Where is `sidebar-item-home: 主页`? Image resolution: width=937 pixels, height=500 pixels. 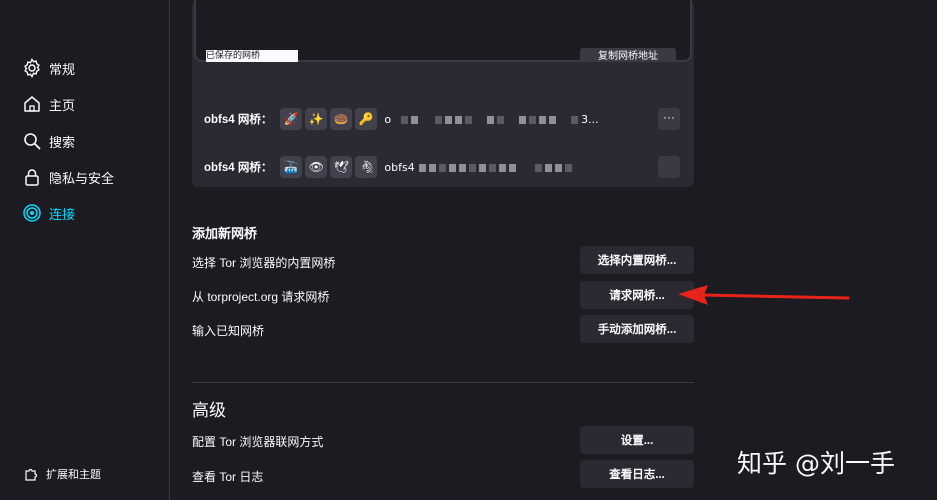
sidebar-item-home: 主页 is located at coordinates (48, 104).